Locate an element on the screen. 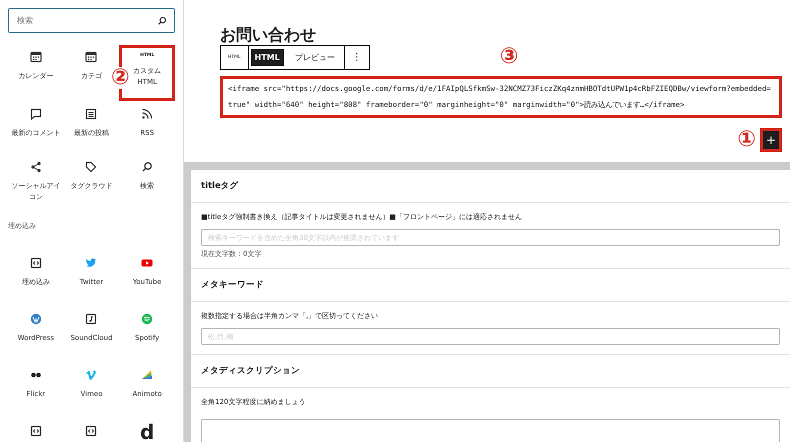  comment-icon is located at coordinates (36, 114).